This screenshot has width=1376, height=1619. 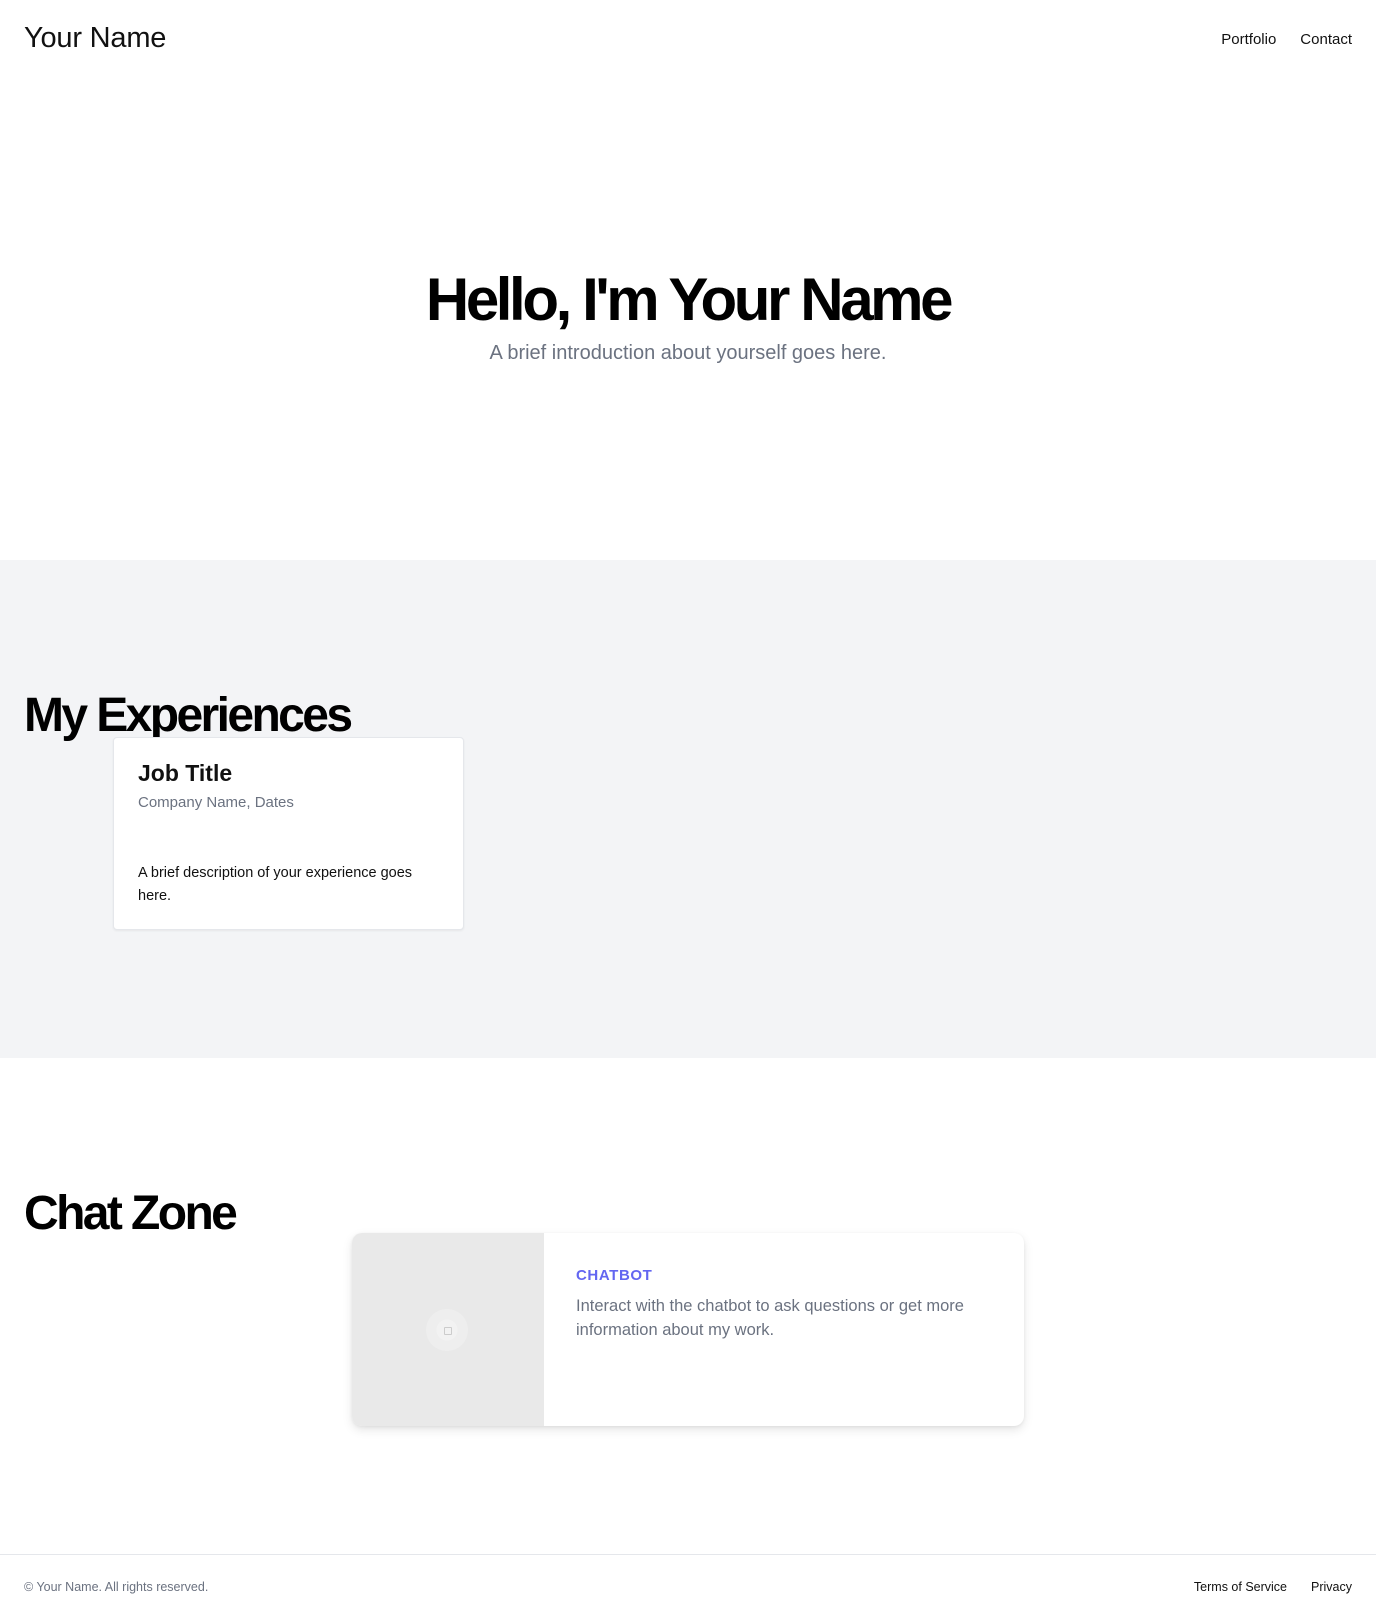 I want to click on brand-logo: Your Name, so click(x=95, y=38).